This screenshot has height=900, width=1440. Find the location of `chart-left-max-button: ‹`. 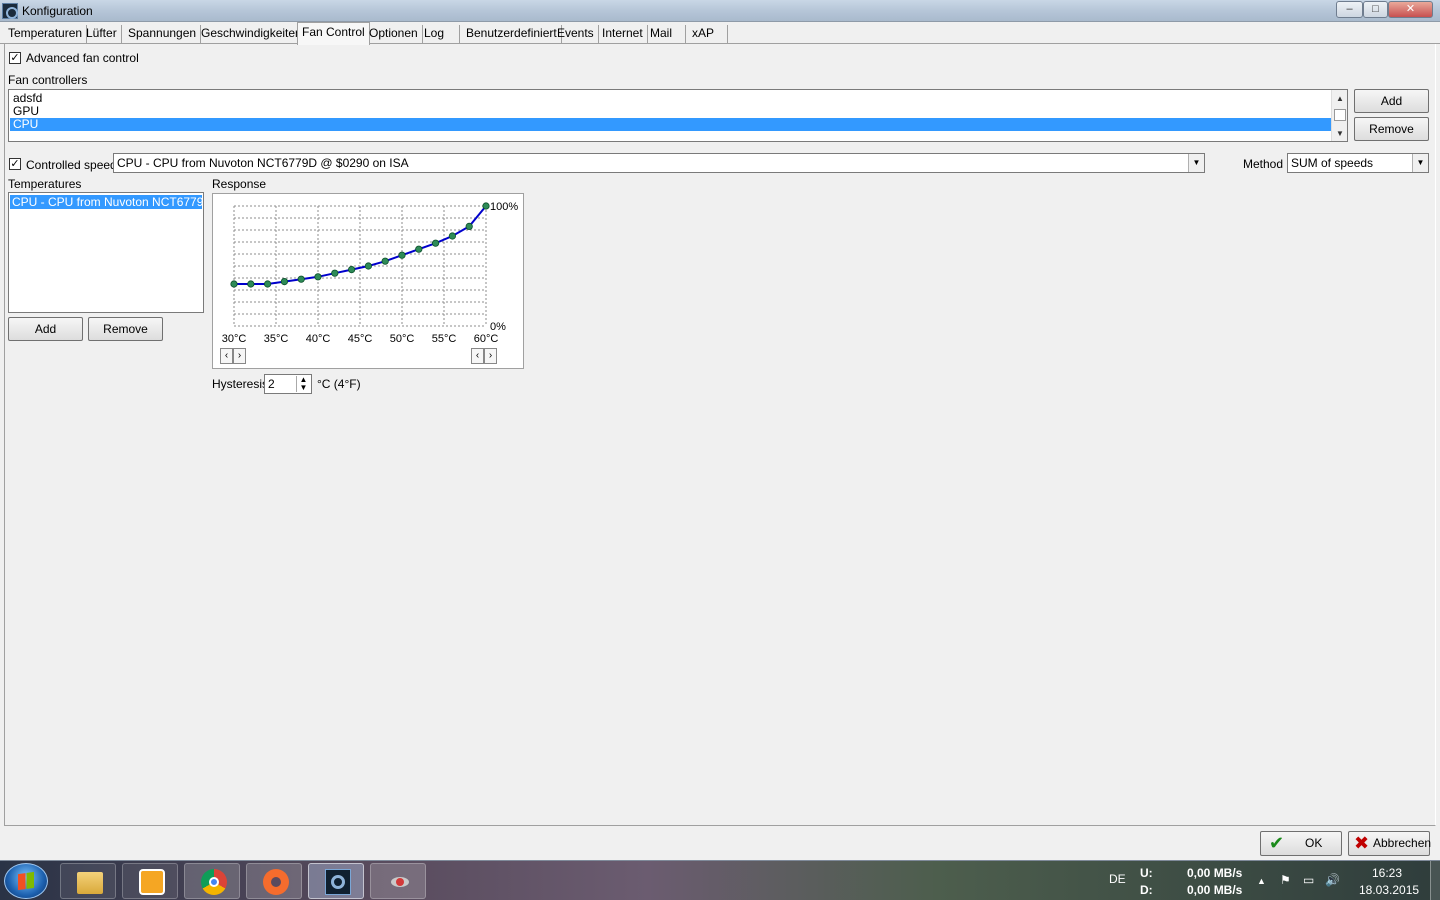

chart-left-max-button: ‹ is located at coordinates (477, 356).